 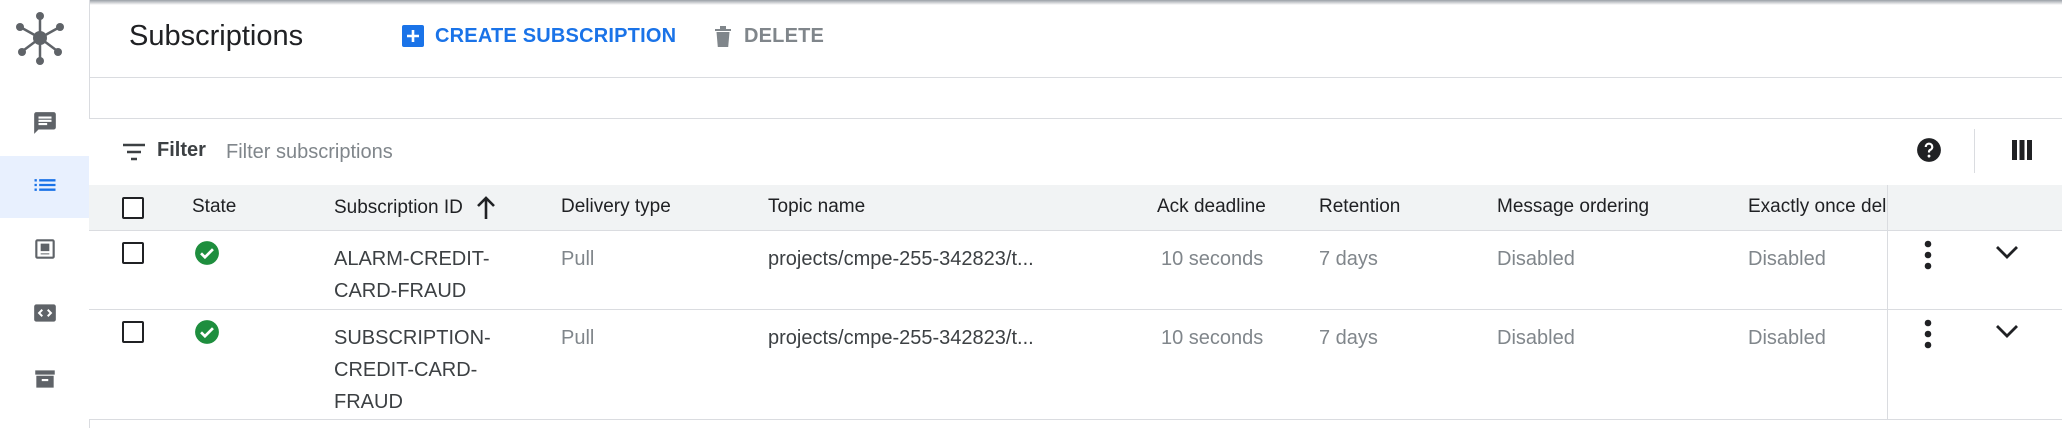 What do you see at coordinates (412, 259) in the screenshot?
I see `subscription-id-line: ALARM-CREDIT-` at bounding box center [412, 259].